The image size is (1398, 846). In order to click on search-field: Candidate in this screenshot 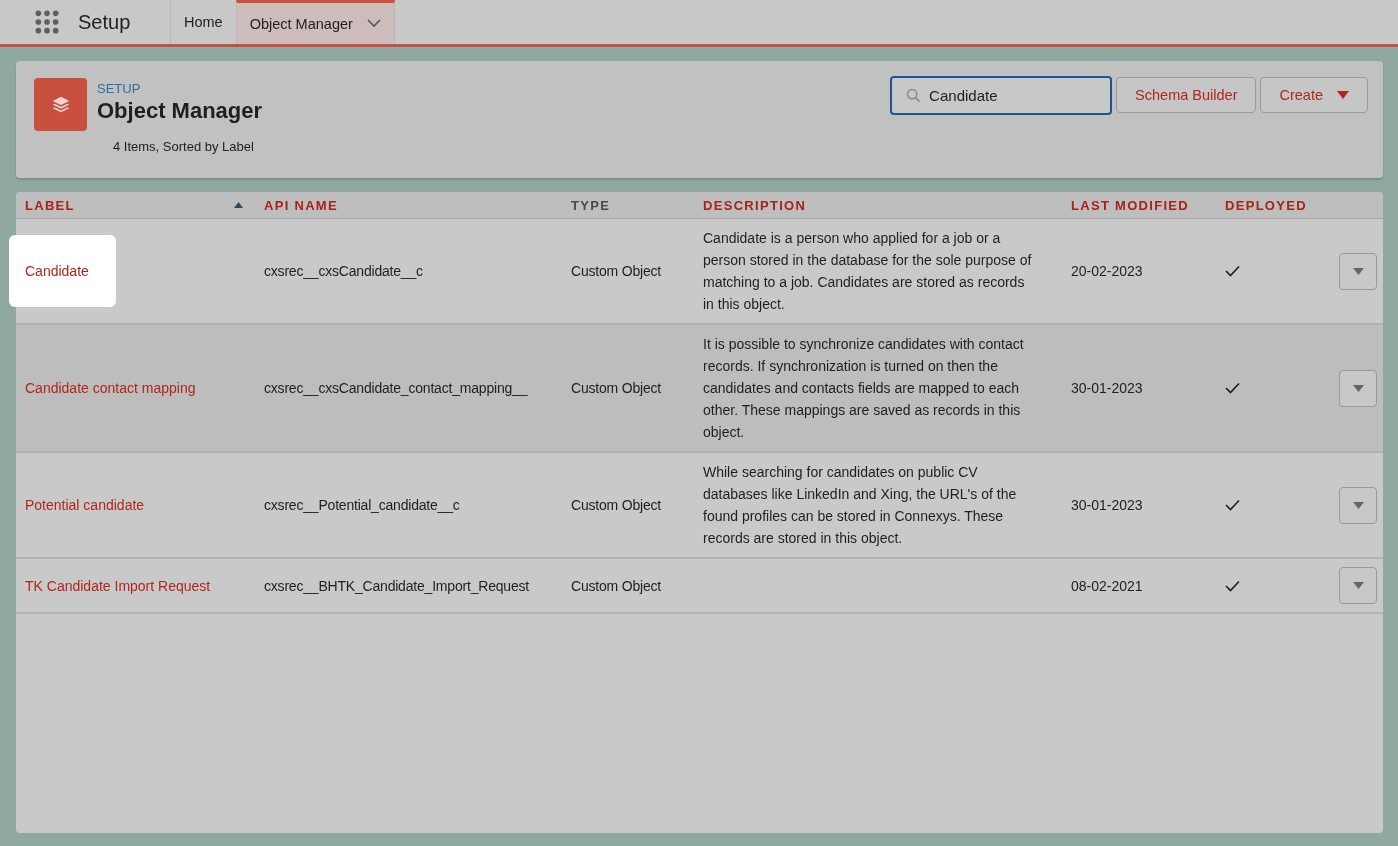, I will do `click(1001, 95)`.